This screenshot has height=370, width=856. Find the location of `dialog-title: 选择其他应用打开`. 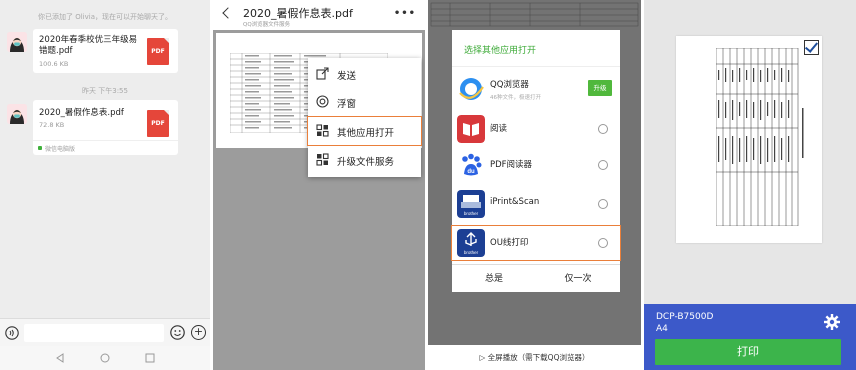

dialog-title: 选择其他应用打开 is located at coordinates (500, 51).